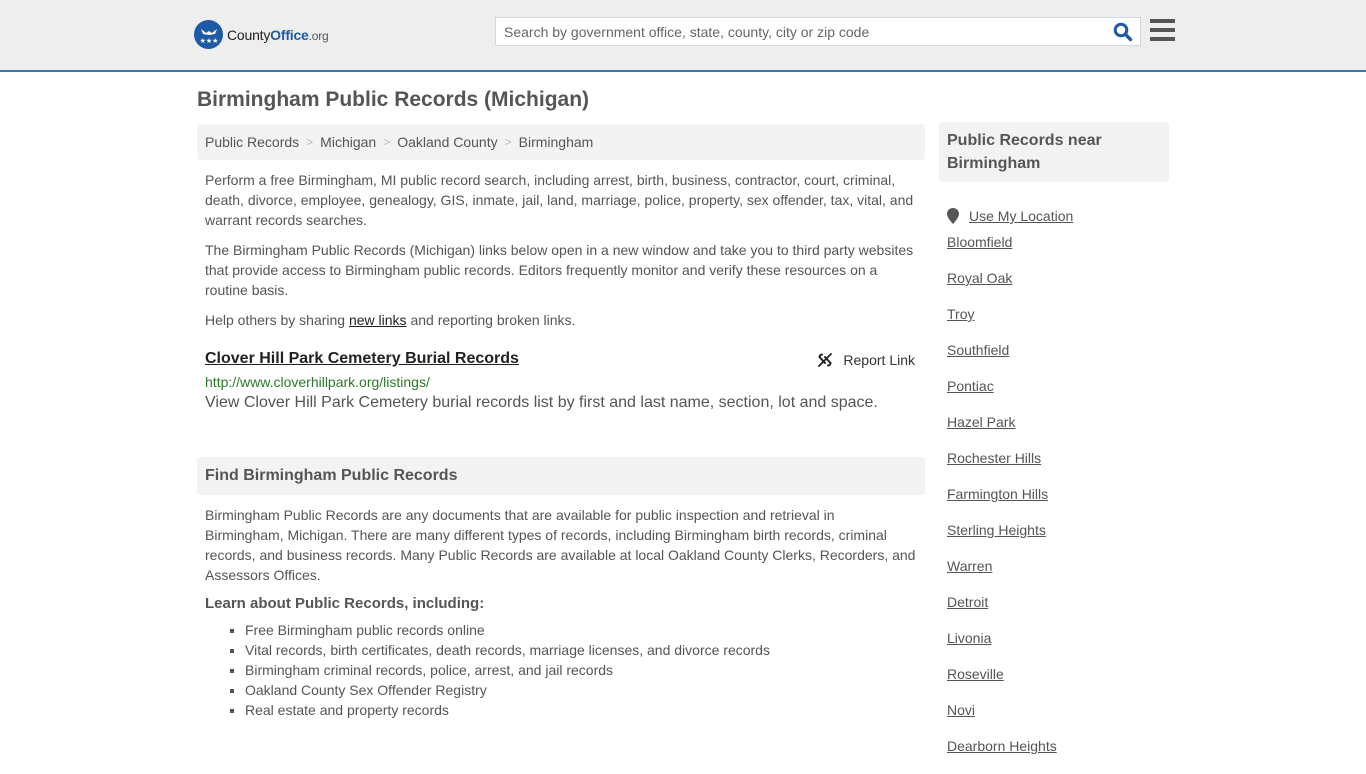 The width and height of the screenshot is (1366, 774). What do you see at coordinates (978, 350) in the screenshot?
I see `city-link-southfield: Southfield` at bounding box center [978, 350].